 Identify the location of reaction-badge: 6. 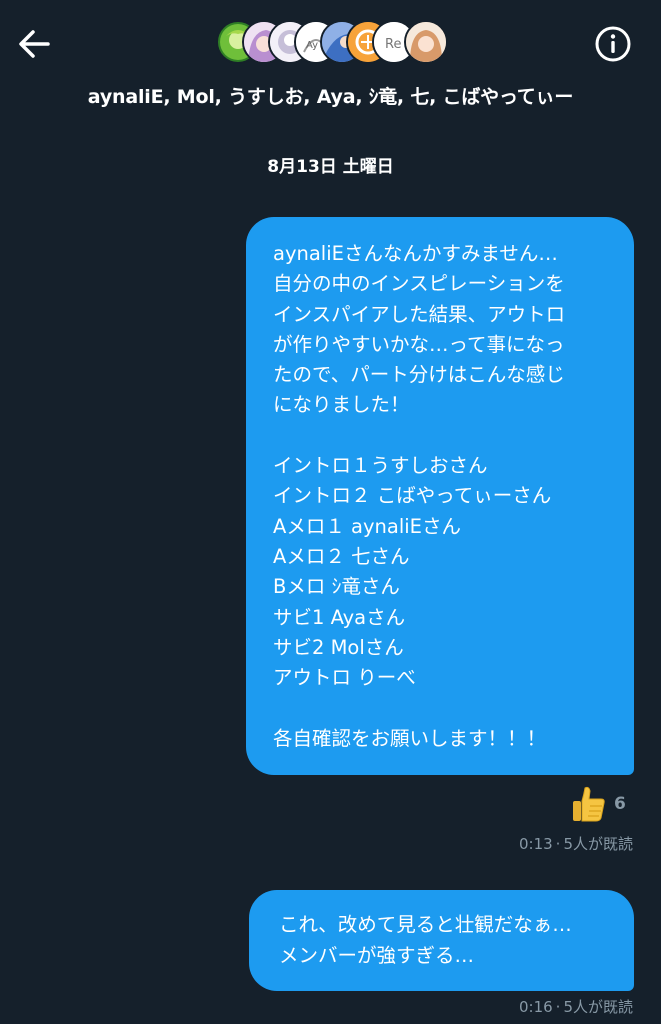
(602, 804).